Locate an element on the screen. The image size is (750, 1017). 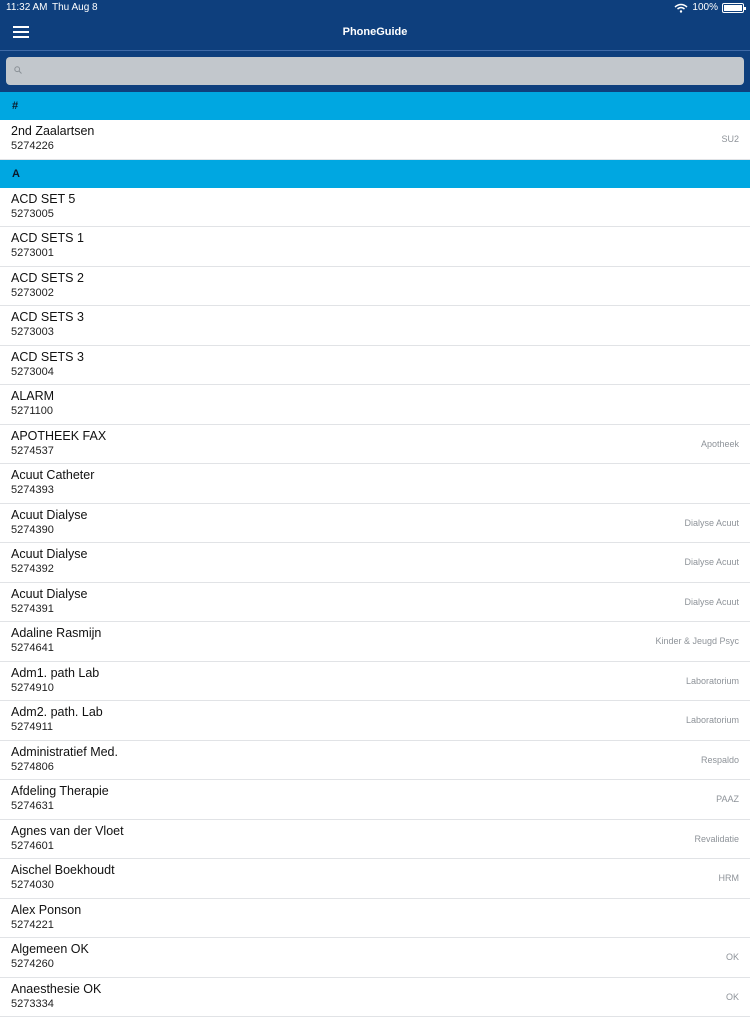
status-bar: 11:32 AM Thu Aug 8 100% is located at coordinates (375, 7).